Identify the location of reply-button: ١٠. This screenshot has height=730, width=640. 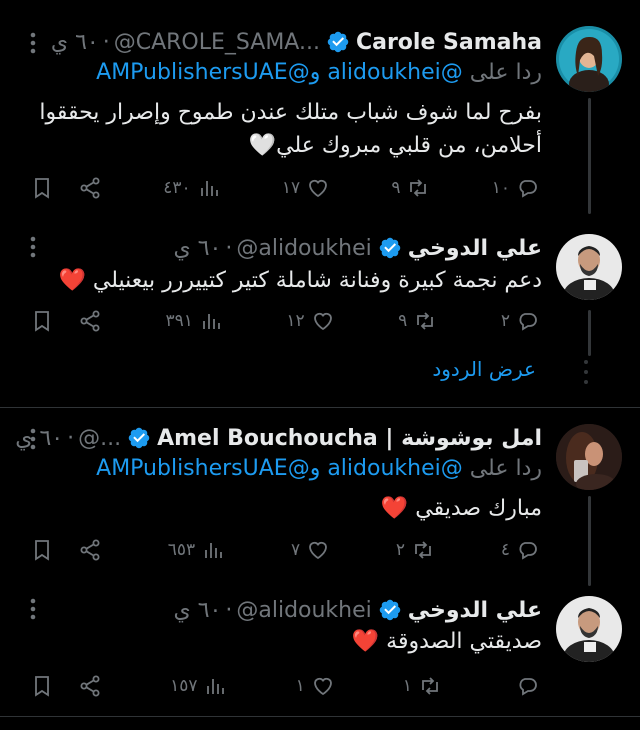
(516, 188).